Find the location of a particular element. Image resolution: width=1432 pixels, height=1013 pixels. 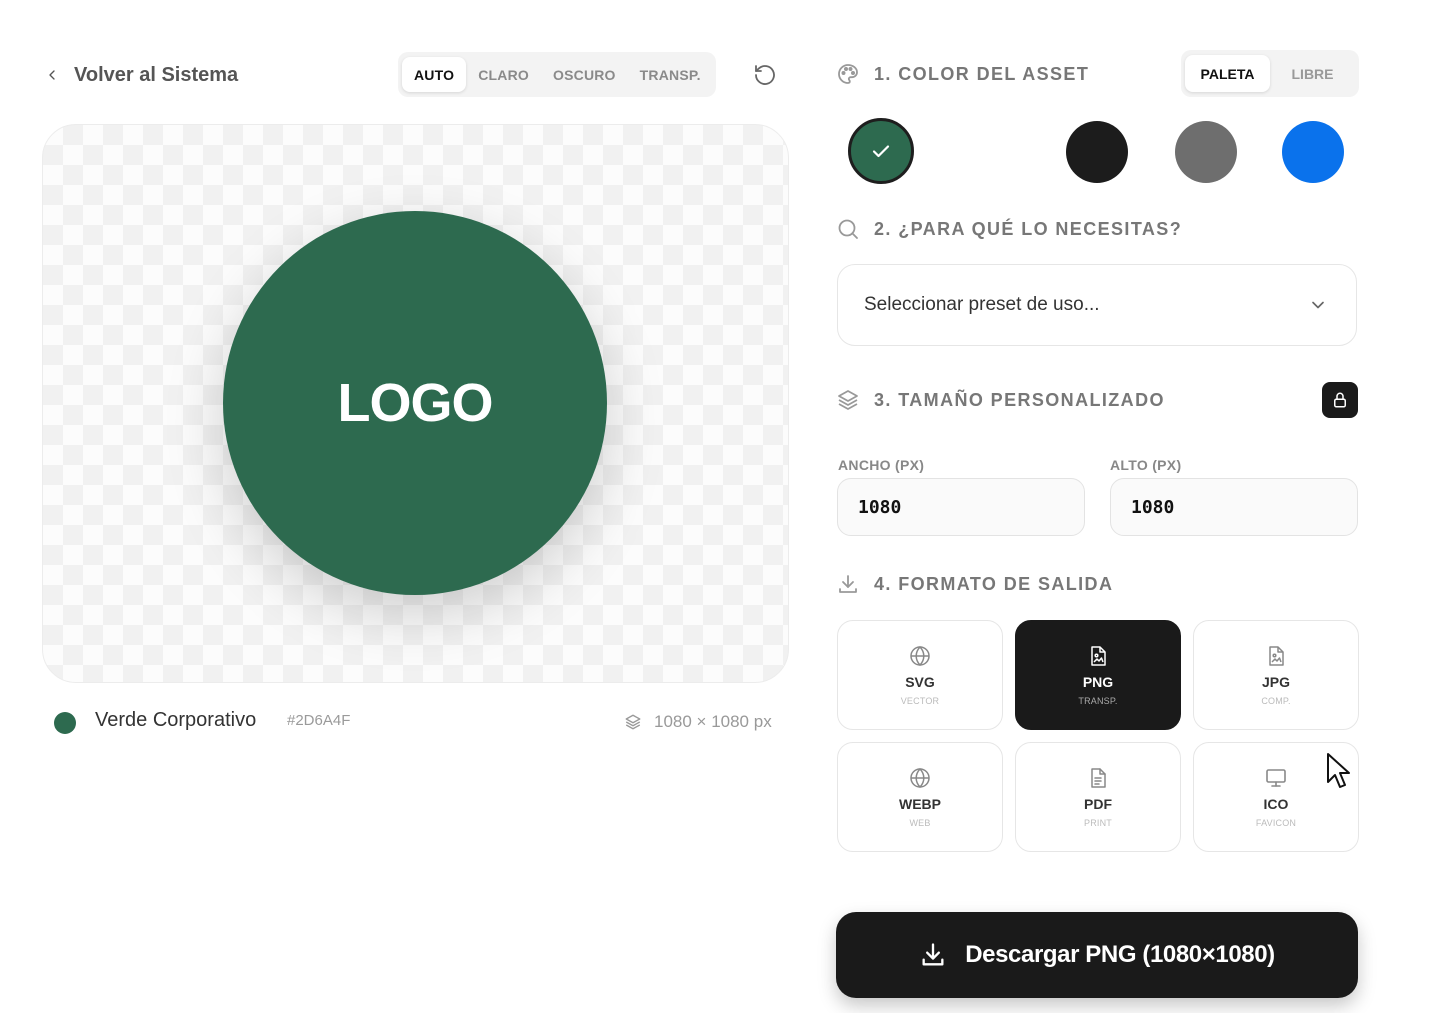

search-icon is located at coordinates (848, 229).